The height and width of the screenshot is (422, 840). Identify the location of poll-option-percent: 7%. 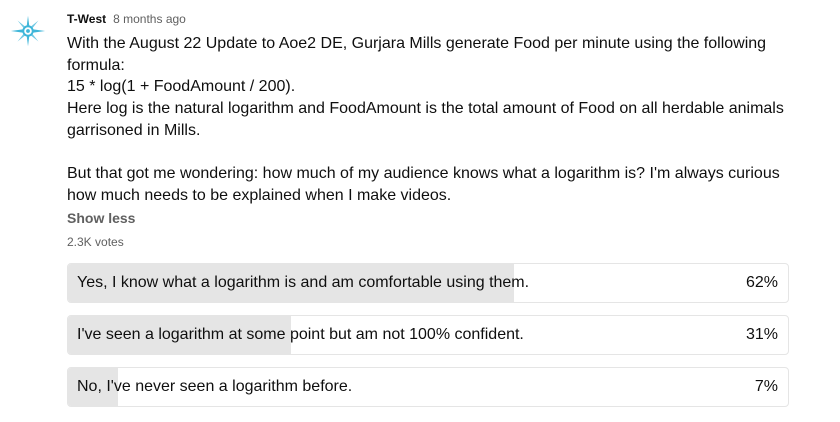
(766, 386).